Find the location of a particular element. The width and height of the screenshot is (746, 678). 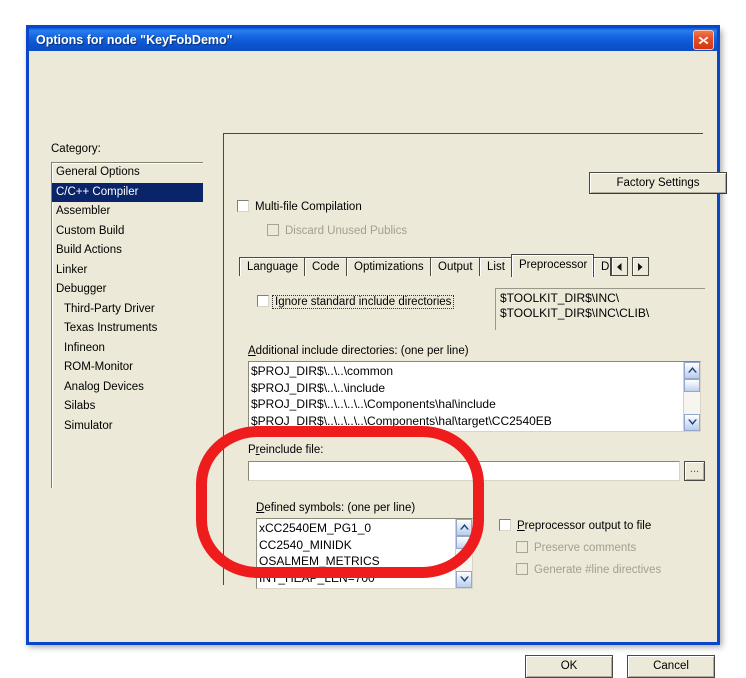

triangle-right-icon is located at coordinates (640, 267).